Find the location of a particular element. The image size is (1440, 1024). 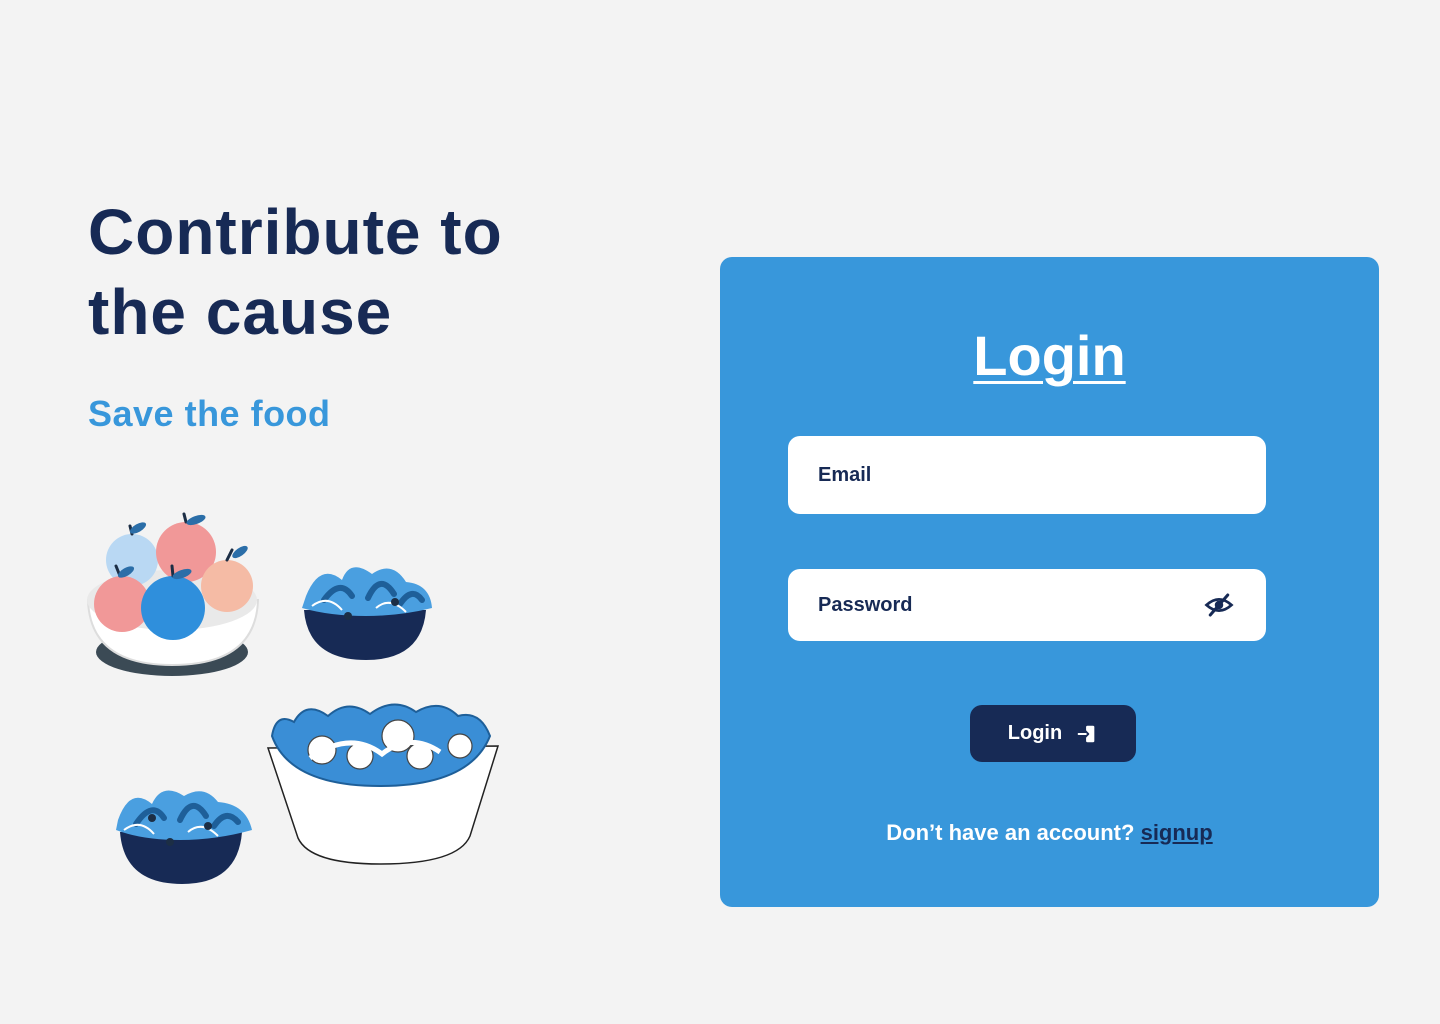

hero-headline-line-2: the cause is located at coordinates (240, 312).